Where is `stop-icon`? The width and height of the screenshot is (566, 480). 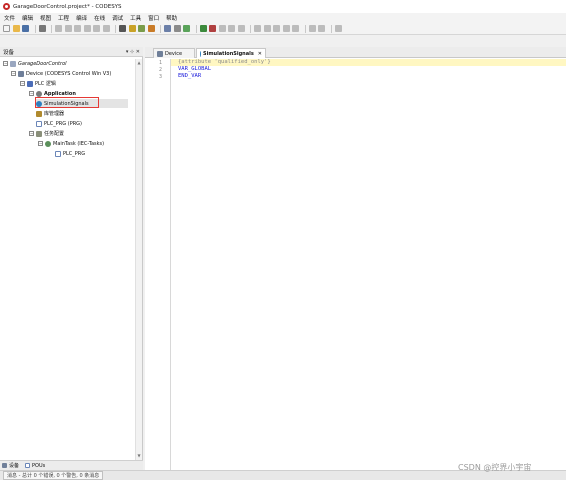
stop-icon is located at coordinates (231, 28).